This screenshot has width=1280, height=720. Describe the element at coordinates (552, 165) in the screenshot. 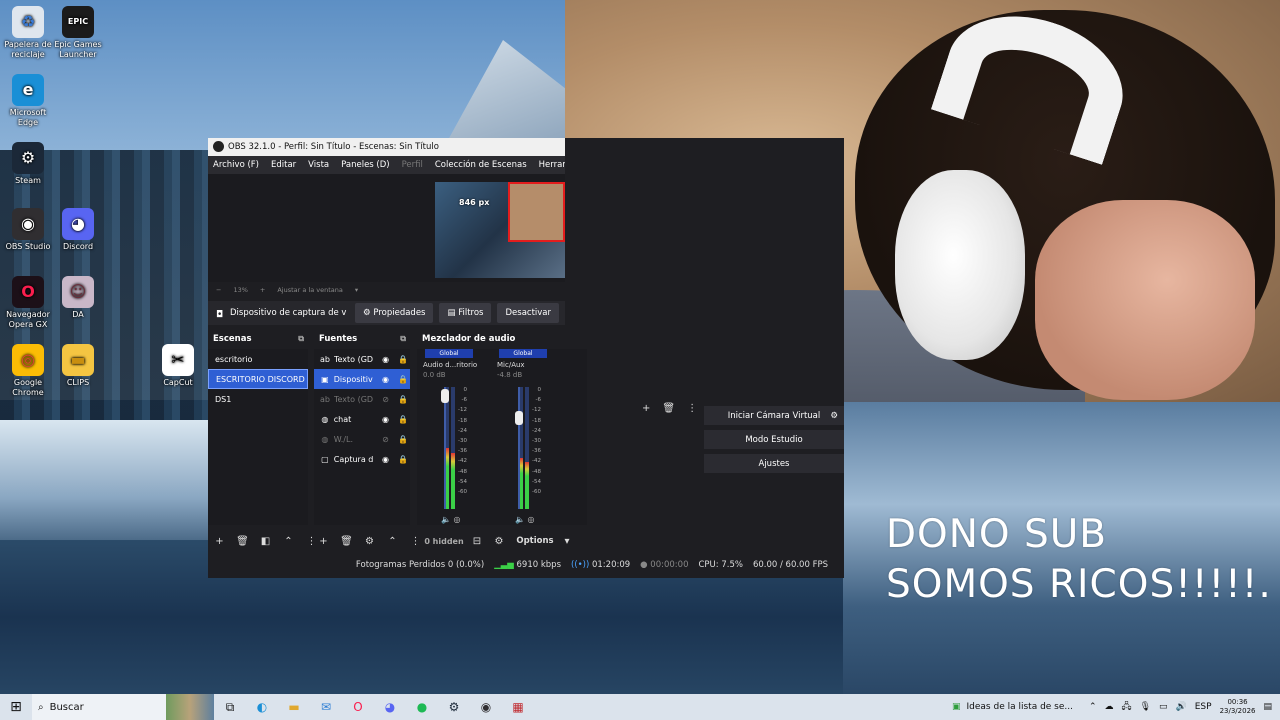

I see `menu-herramientas: Herramientas` at that location.